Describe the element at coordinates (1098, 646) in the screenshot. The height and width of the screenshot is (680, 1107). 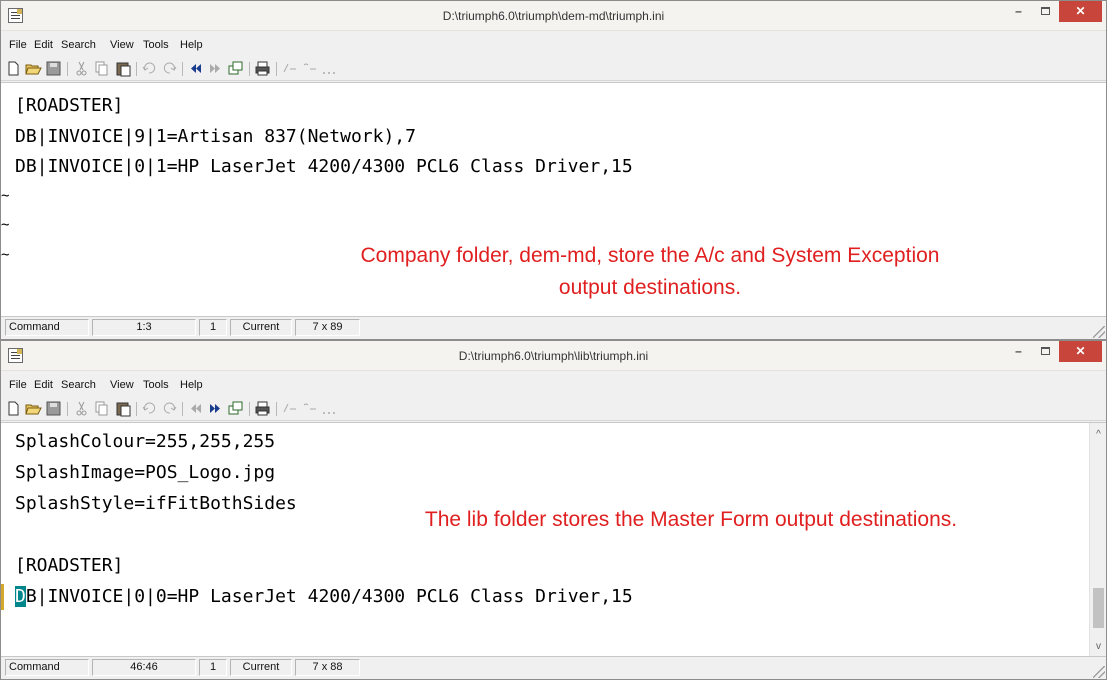
I see `scroll-down-arrow-icon: v` at that location.